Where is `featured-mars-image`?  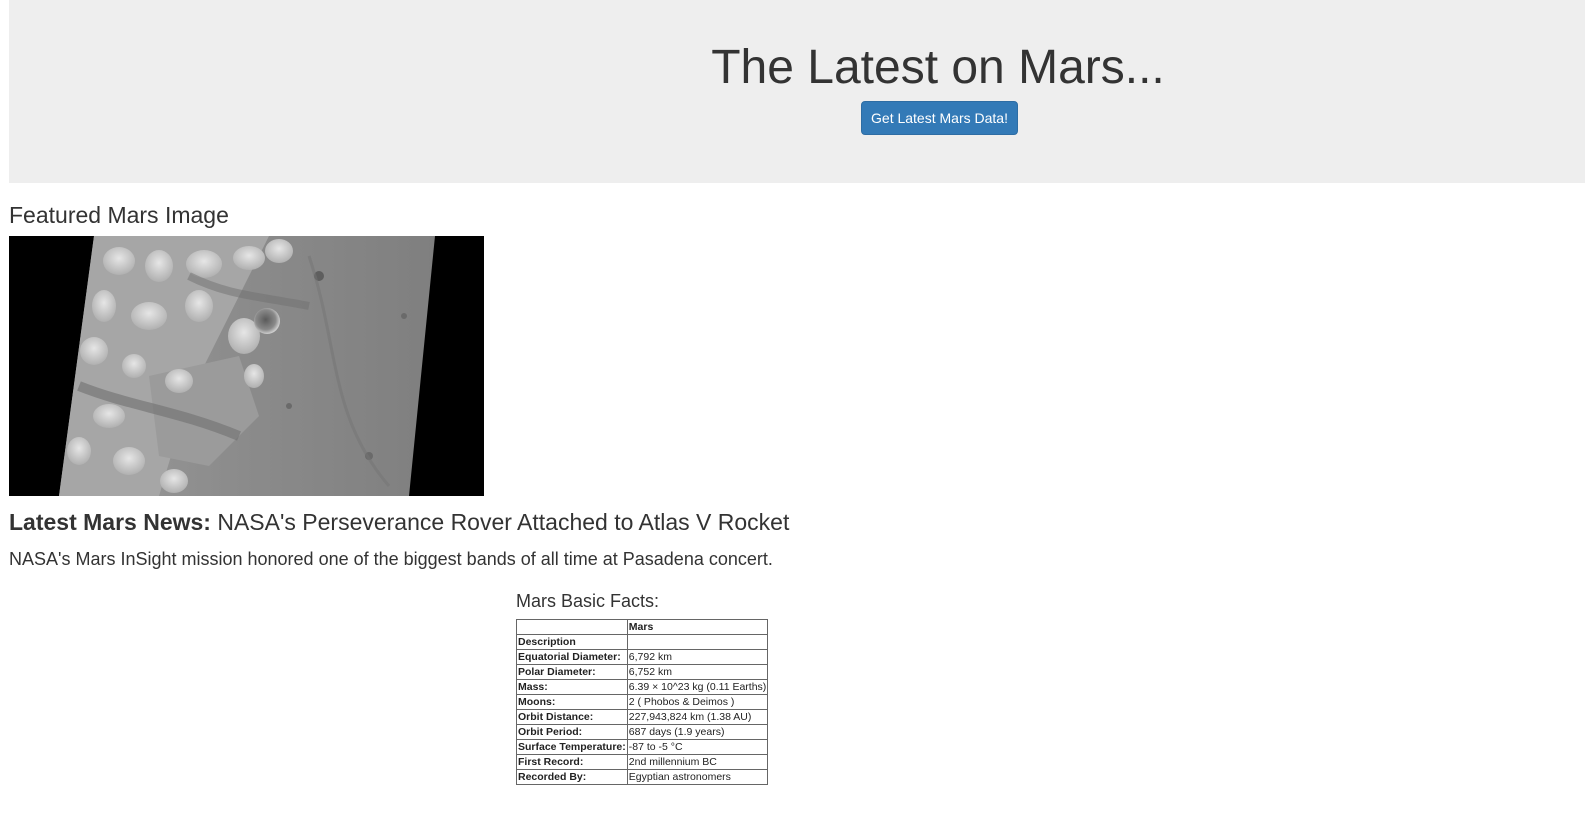 featured-mars-image is located at coordinates (246, 366).